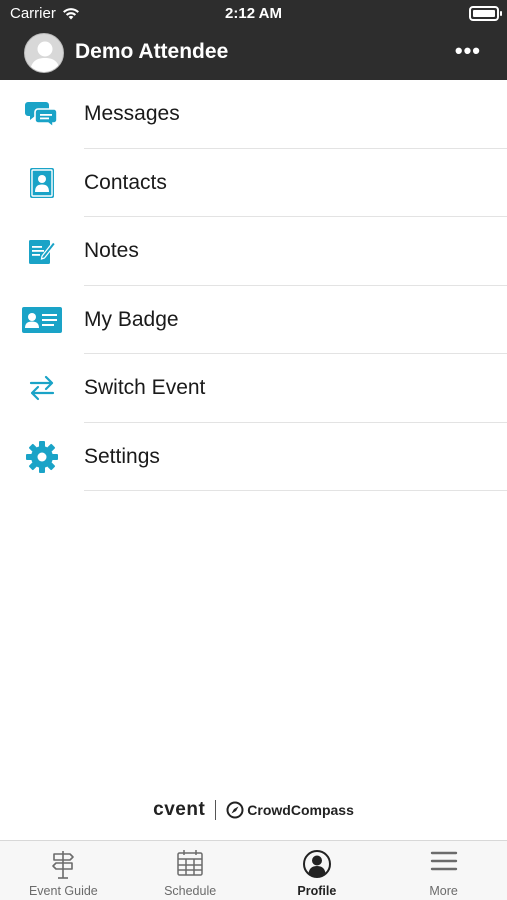  I want to click on status-bar: Carrier 2:12 AM, so click(253, 14).